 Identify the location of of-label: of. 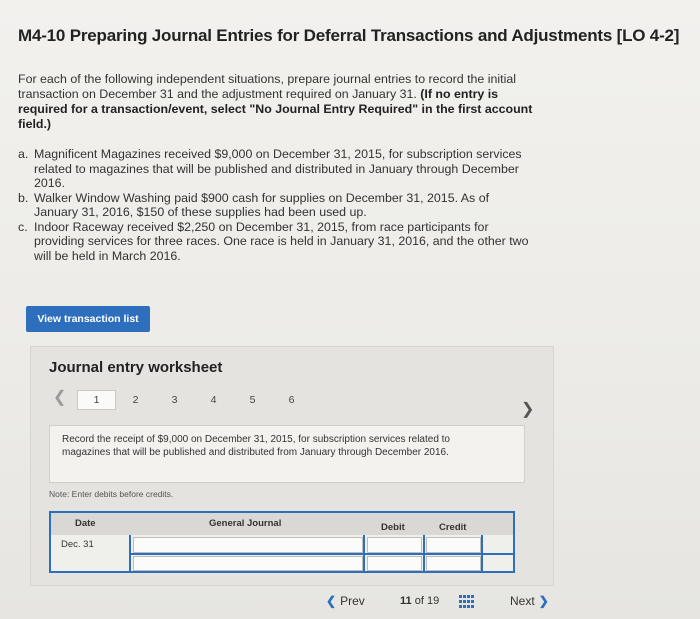
(419, 601).